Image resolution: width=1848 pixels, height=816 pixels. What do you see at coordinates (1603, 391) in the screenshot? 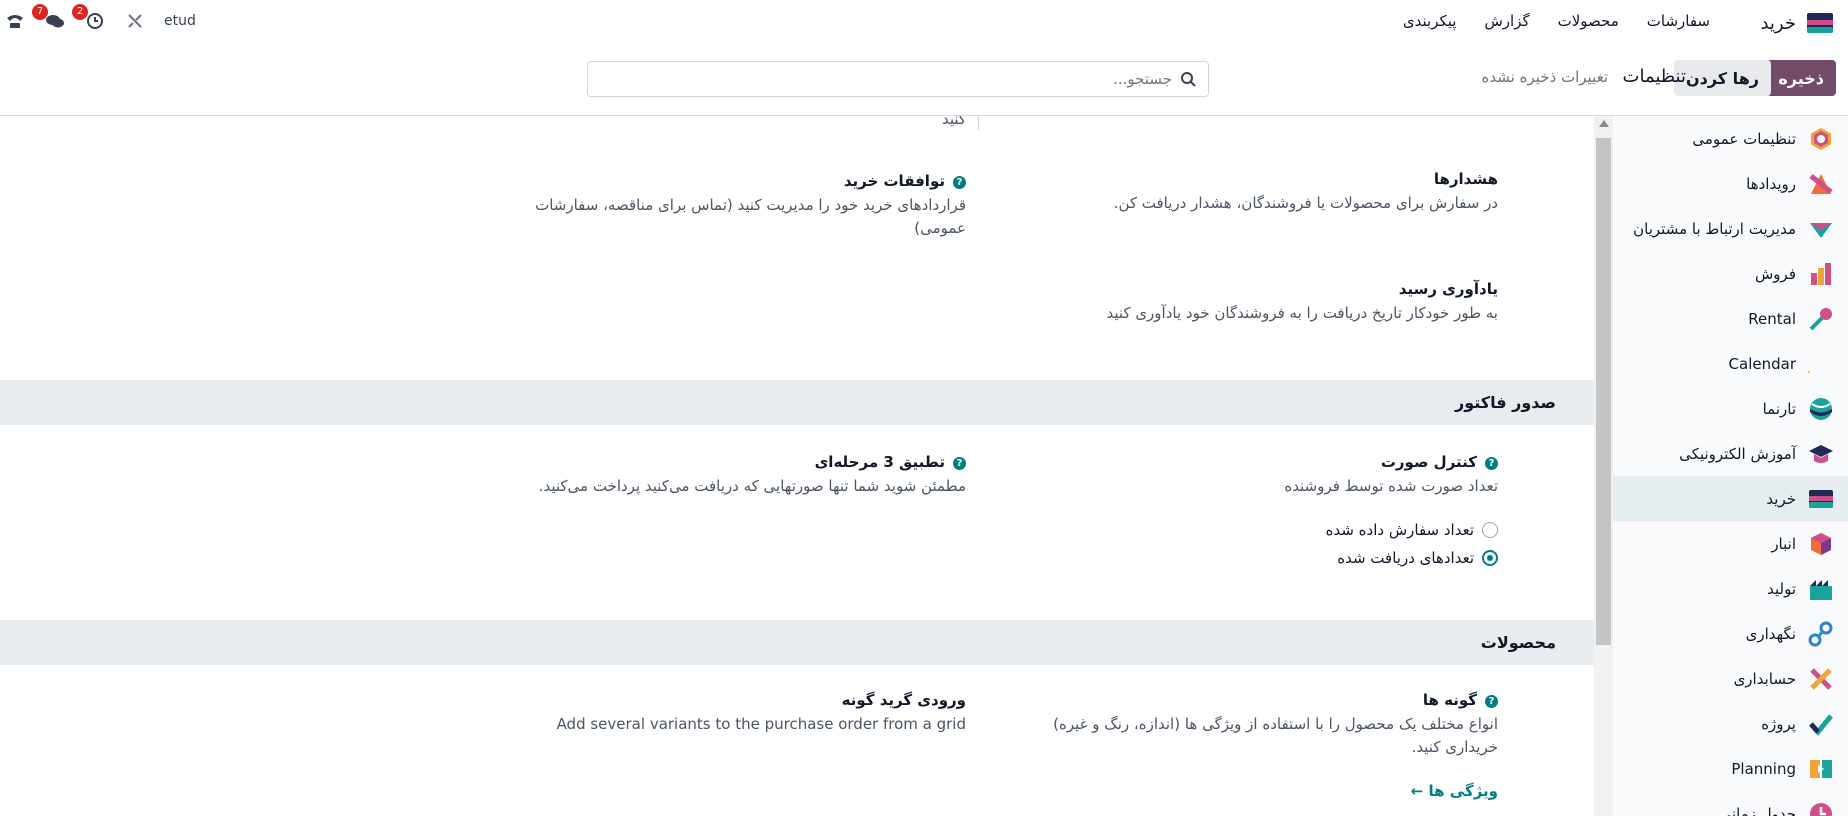
I see `scrollbar-thumb` at bounding box center [1603, 391].